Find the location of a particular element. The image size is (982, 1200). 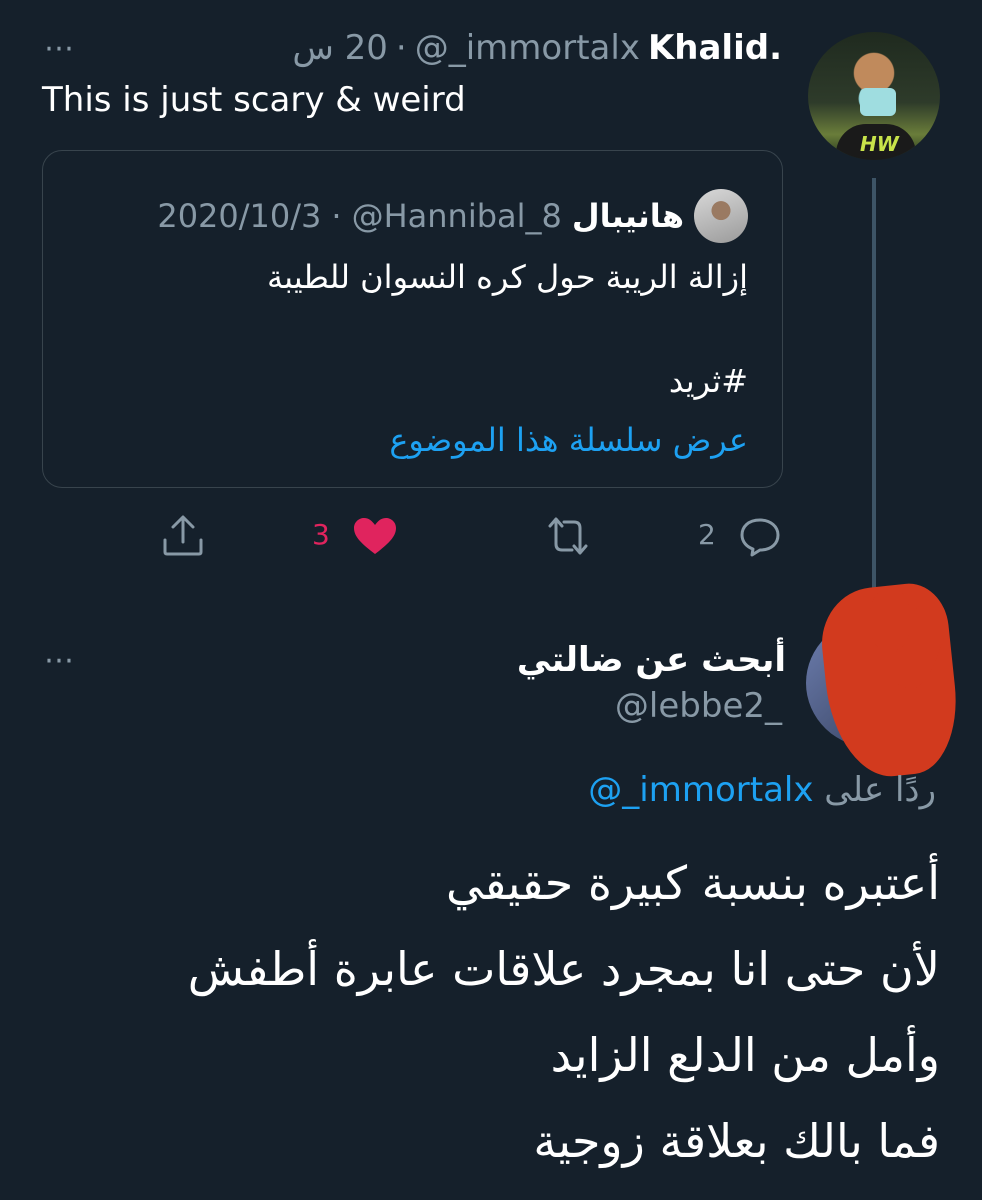

quoted-date: 2020/10/3 is located at coordinates (239, 216).